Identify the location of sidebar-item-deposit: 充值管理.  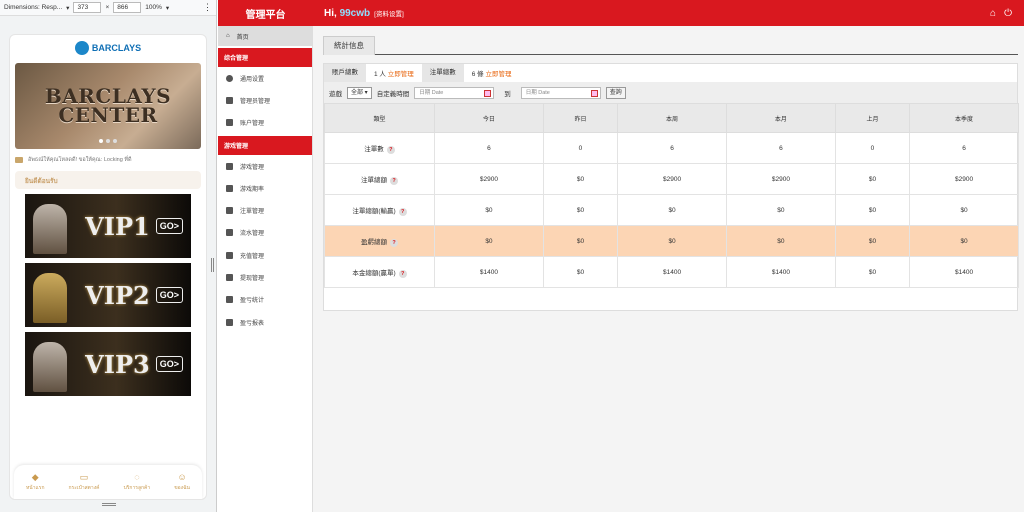
(265, 255).